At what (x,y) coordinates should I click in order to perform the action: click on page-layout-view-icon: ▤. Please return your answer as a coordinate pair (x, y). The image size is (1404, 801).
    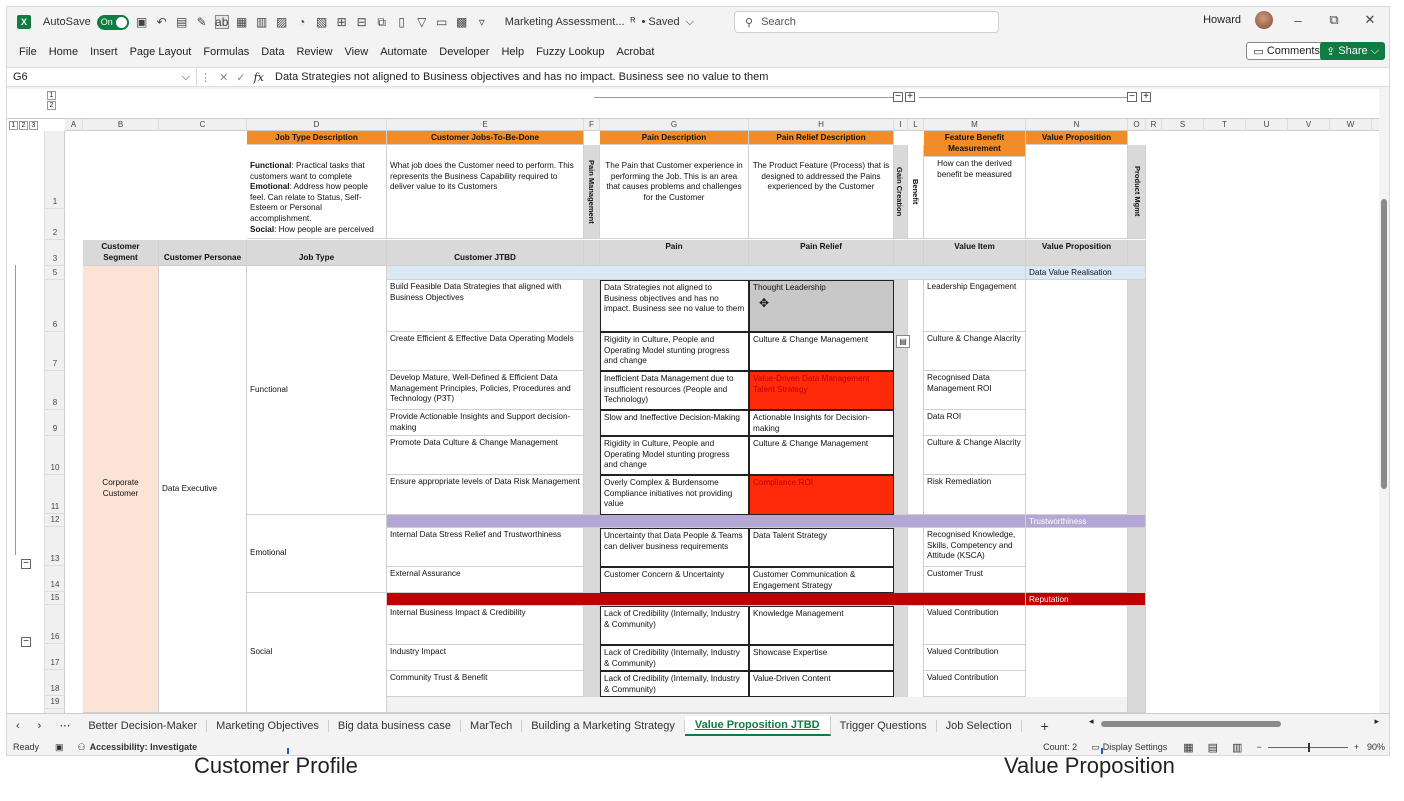
    Looking at the image, I should click on (1213, 747).